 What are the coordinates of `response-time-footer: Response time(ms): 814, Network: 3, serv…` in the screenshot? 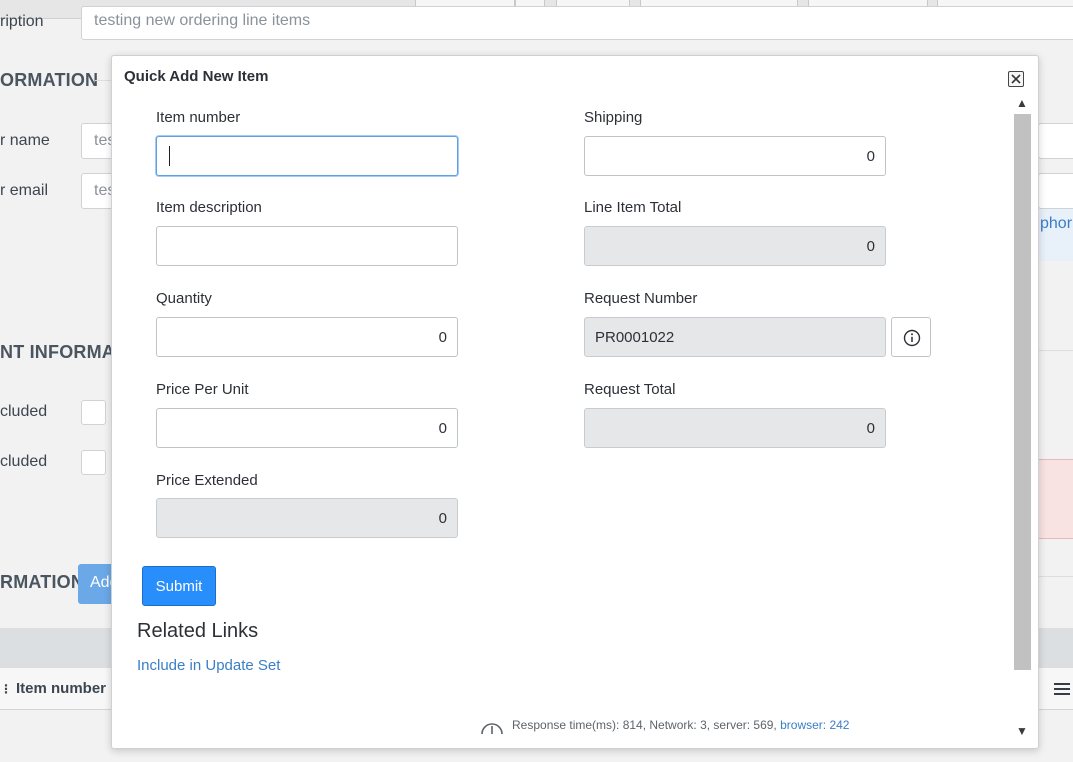 It's located at (664, 728).